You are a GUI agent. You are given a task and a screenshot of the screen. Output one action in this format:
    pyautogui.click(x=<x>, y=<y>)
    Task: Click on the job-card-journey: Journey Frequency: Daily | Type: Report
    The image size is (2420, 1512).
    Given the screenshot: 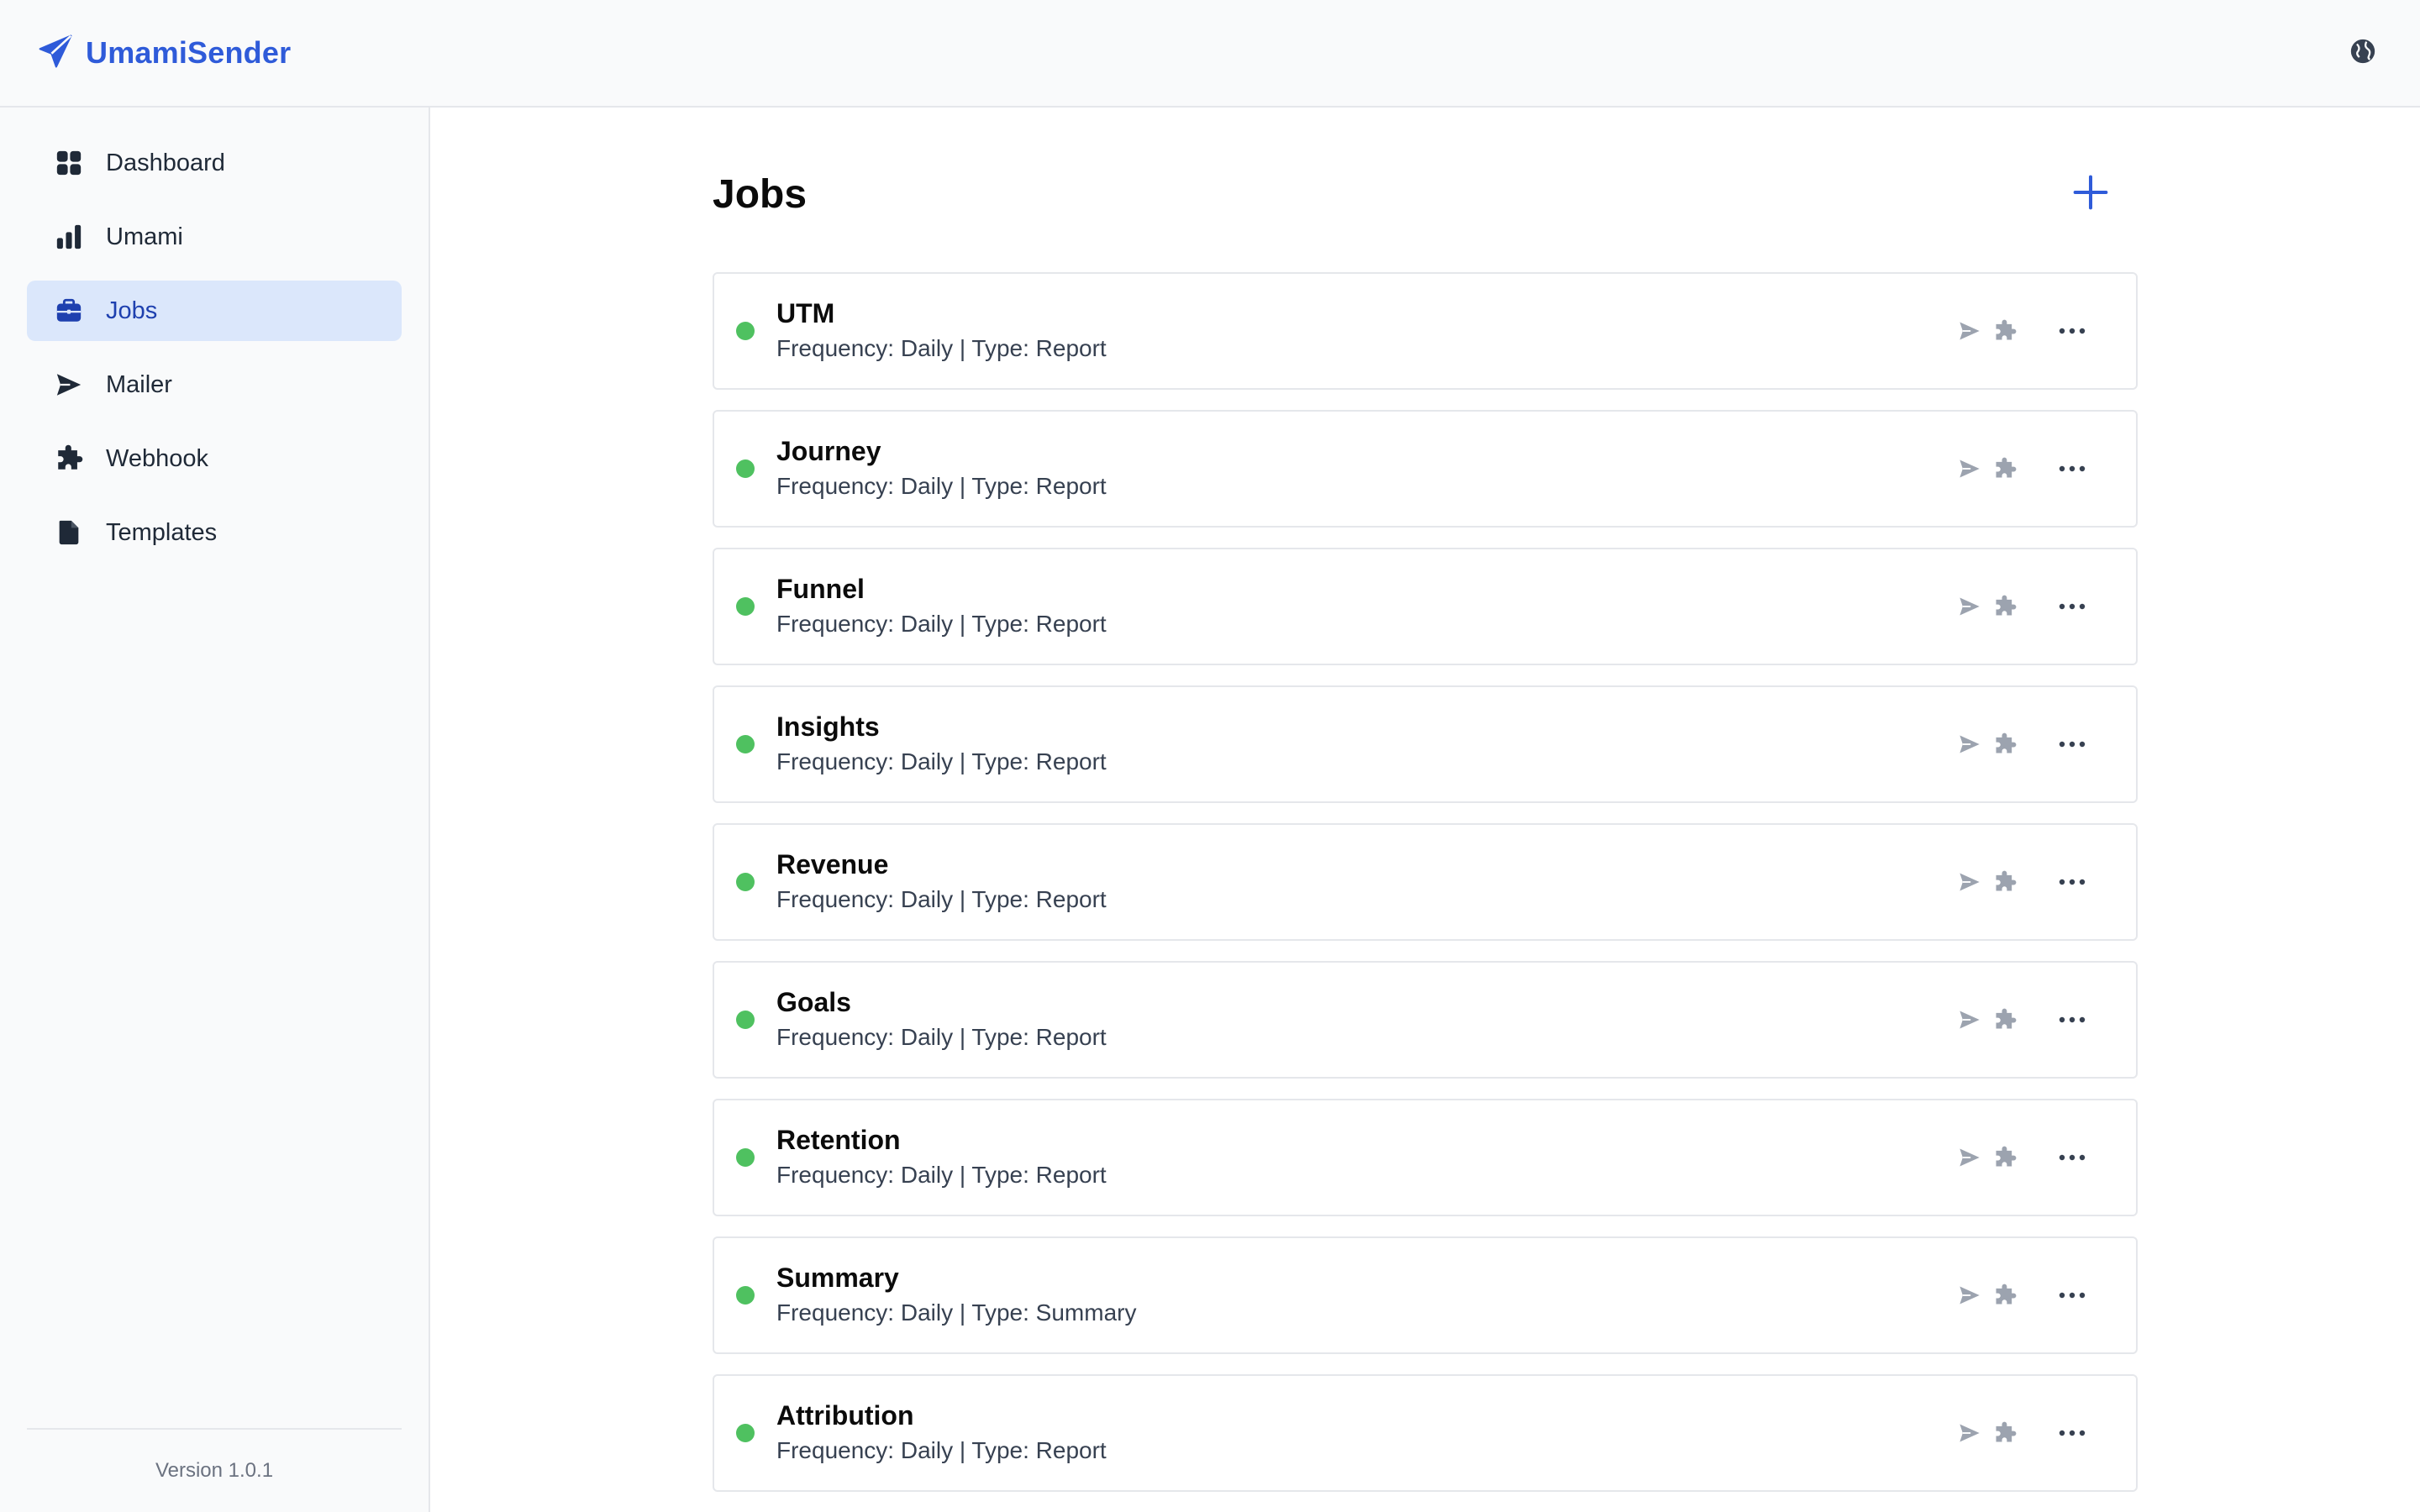 What is the action you would take?
    pyautogui.click(x=1425, y=469)
    